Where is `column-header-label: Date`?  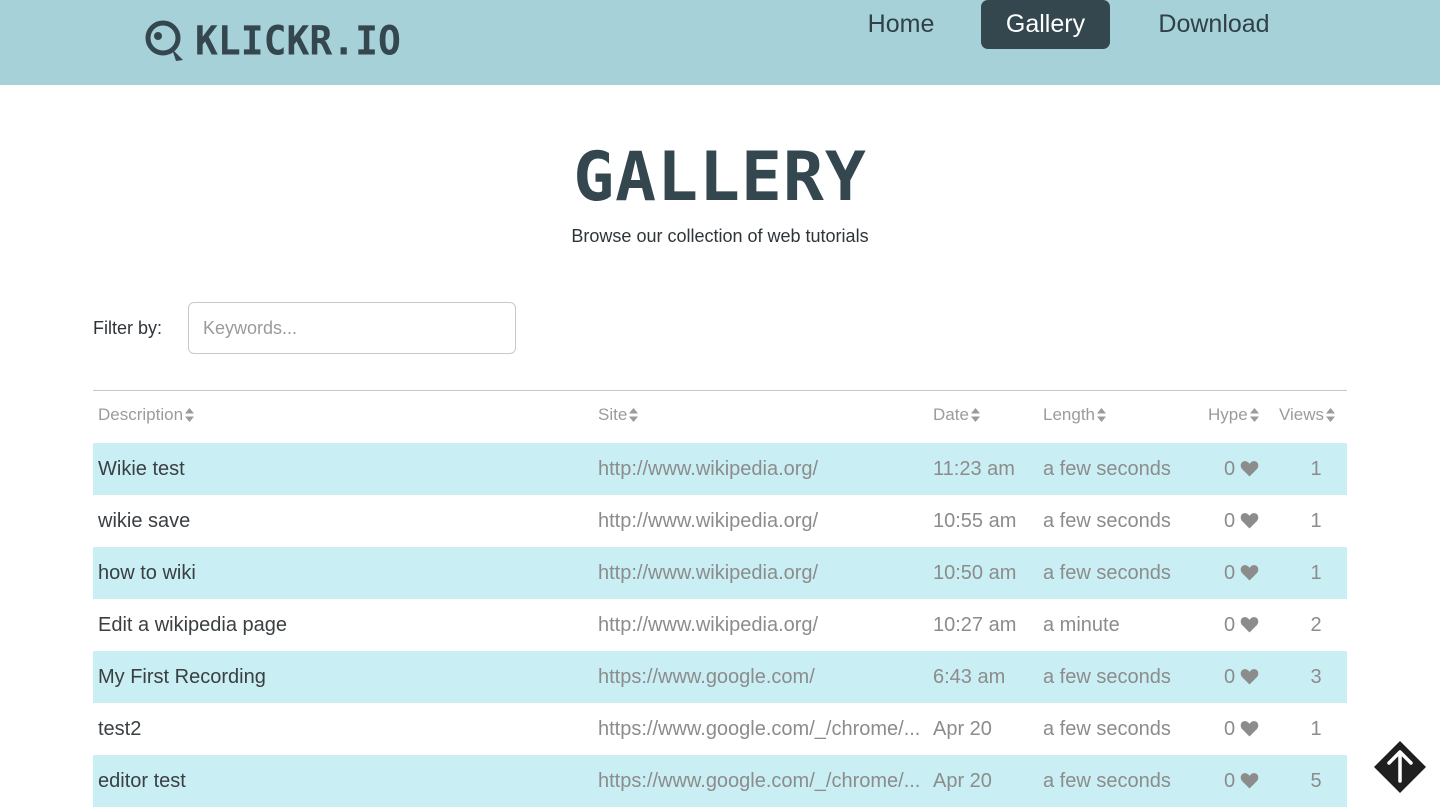 column-header-label: Date is located at coordinates (951, 414).